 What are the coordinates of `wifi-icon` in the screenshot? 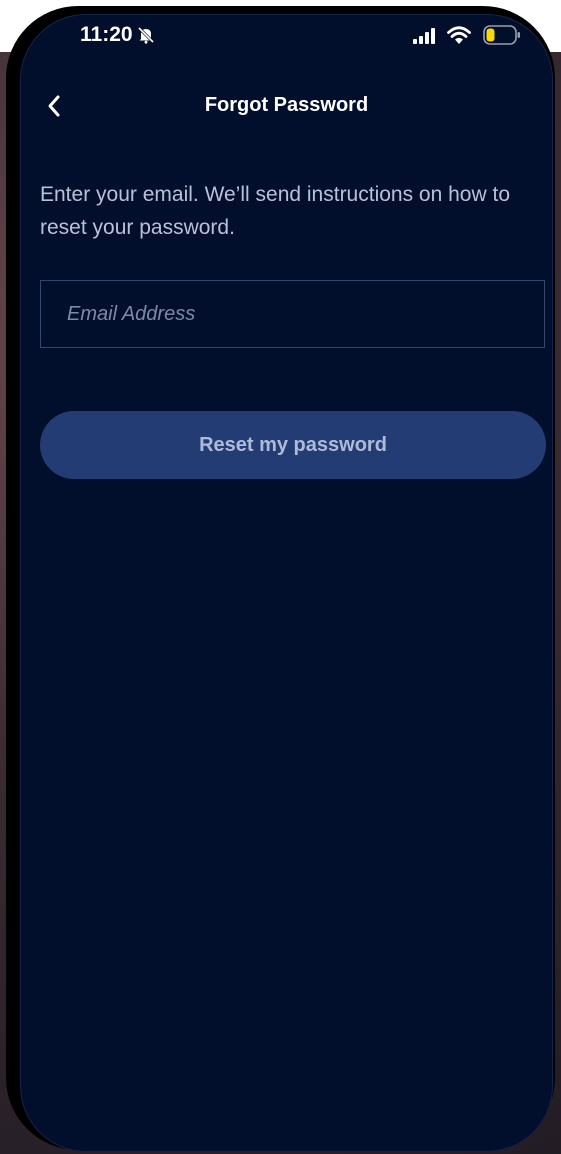 It's located at (459, 35).